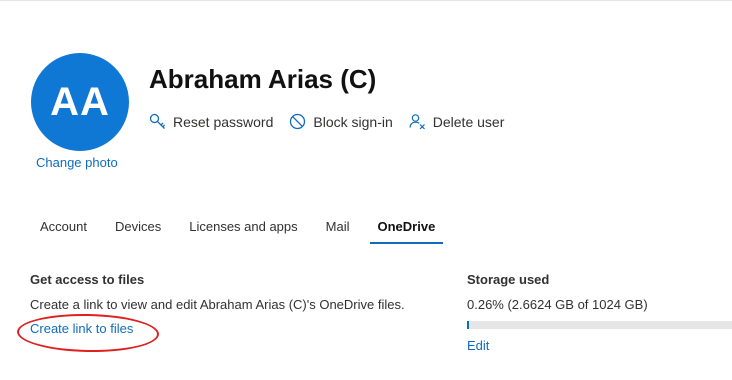 This screenshot has height=380, width=732. I want to click on tab-mail: Mail, so click(338, 230).